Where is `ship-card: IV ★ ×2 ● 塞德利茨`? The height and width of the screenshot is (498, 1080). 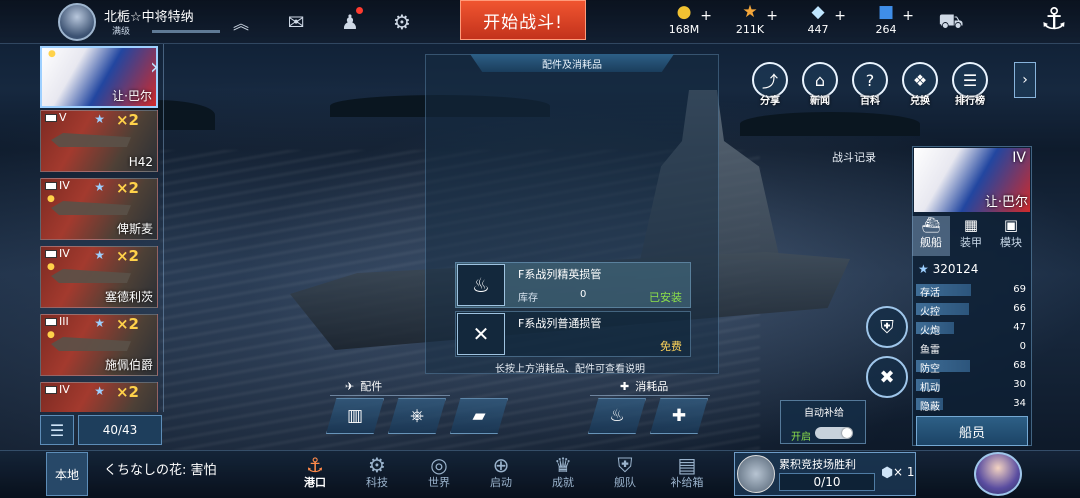
ship-card: IV ★ ×2 ● 塞德利茨 is located at coordinates (99, 277).